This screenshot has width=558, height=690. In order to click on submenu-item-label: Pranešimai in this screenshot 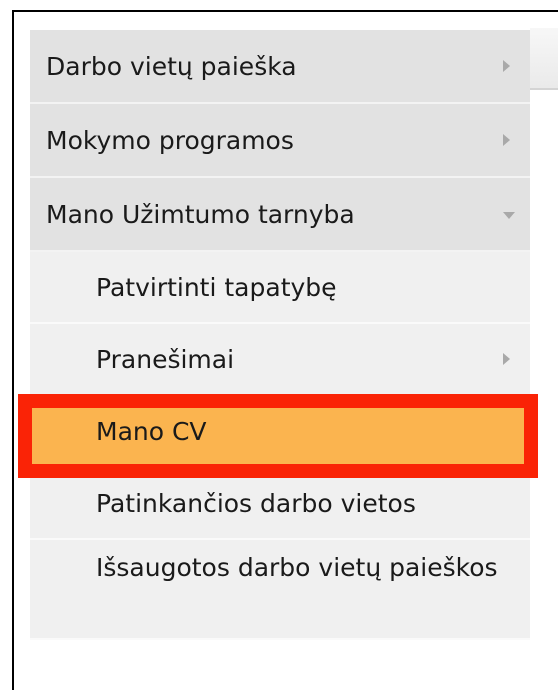, I will do `click(165, 359)`.